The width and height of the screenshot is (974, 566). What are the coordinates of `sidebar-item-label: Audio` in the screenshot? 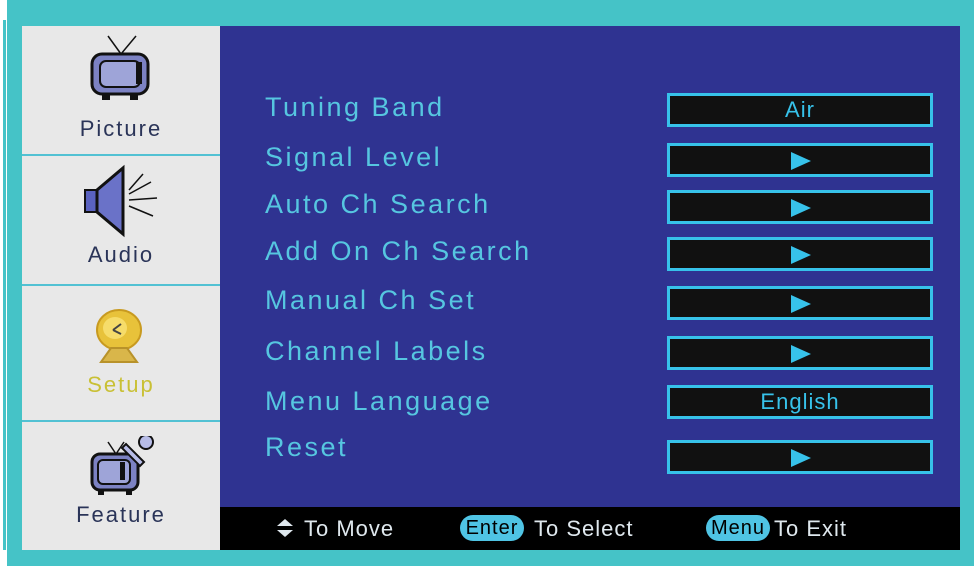 It's located at (121, 254).